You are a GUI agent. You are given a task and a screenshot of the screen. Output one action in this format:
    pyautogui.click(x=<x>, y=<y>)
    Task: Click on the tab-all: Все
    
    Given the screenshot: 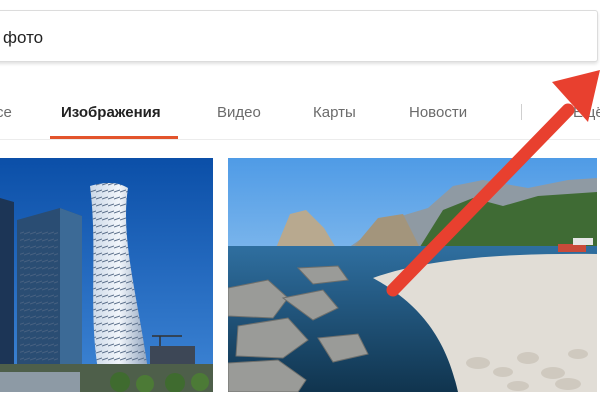 What is the action you would take?
    pyautogui.click(x=6, y=112)
    